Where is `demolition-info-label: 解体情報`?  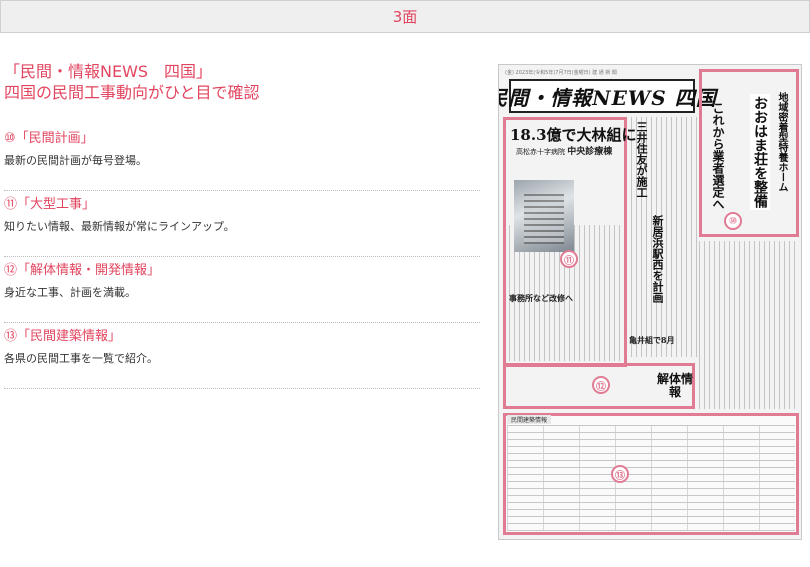 demolition-info-label: 解体情報 is located at coordinates (675, 385).